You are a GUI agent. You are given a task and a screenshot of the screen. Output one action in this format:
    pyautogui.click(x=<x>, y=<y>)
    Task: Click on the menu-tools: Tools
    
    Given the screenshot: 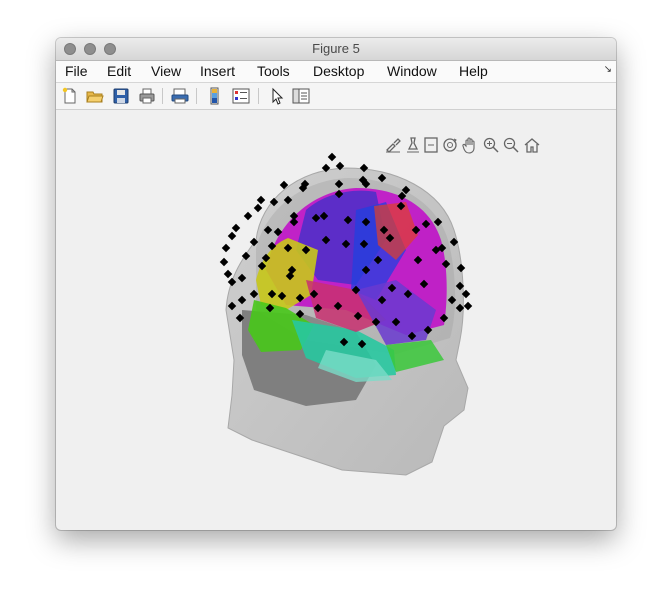 What is the action you would take?
    pyautogui.click(x=273, y=71)
    